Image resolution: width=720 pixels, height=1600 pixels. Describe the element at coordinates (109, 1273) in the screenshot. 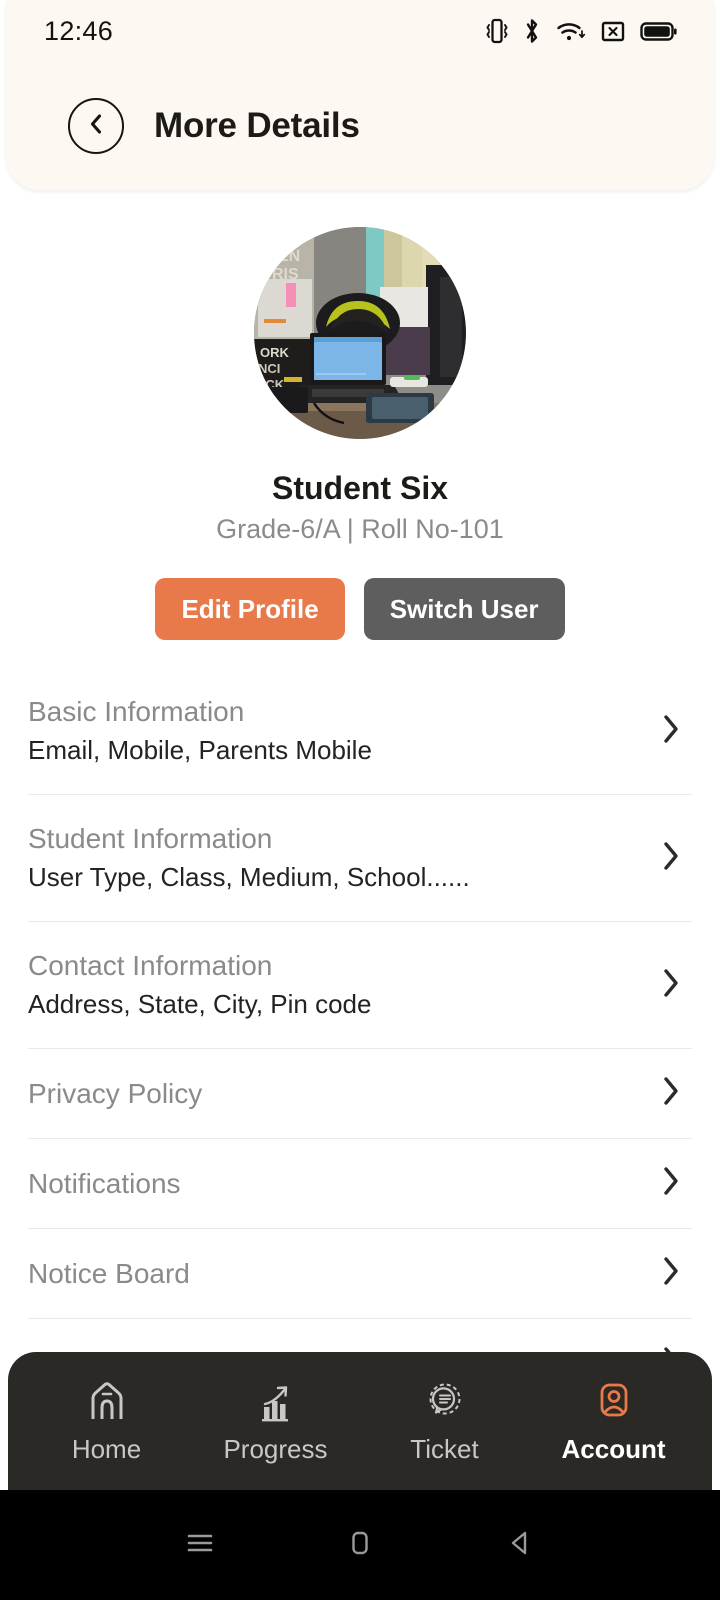

I see `list-item-title: Notice Board` at that location.